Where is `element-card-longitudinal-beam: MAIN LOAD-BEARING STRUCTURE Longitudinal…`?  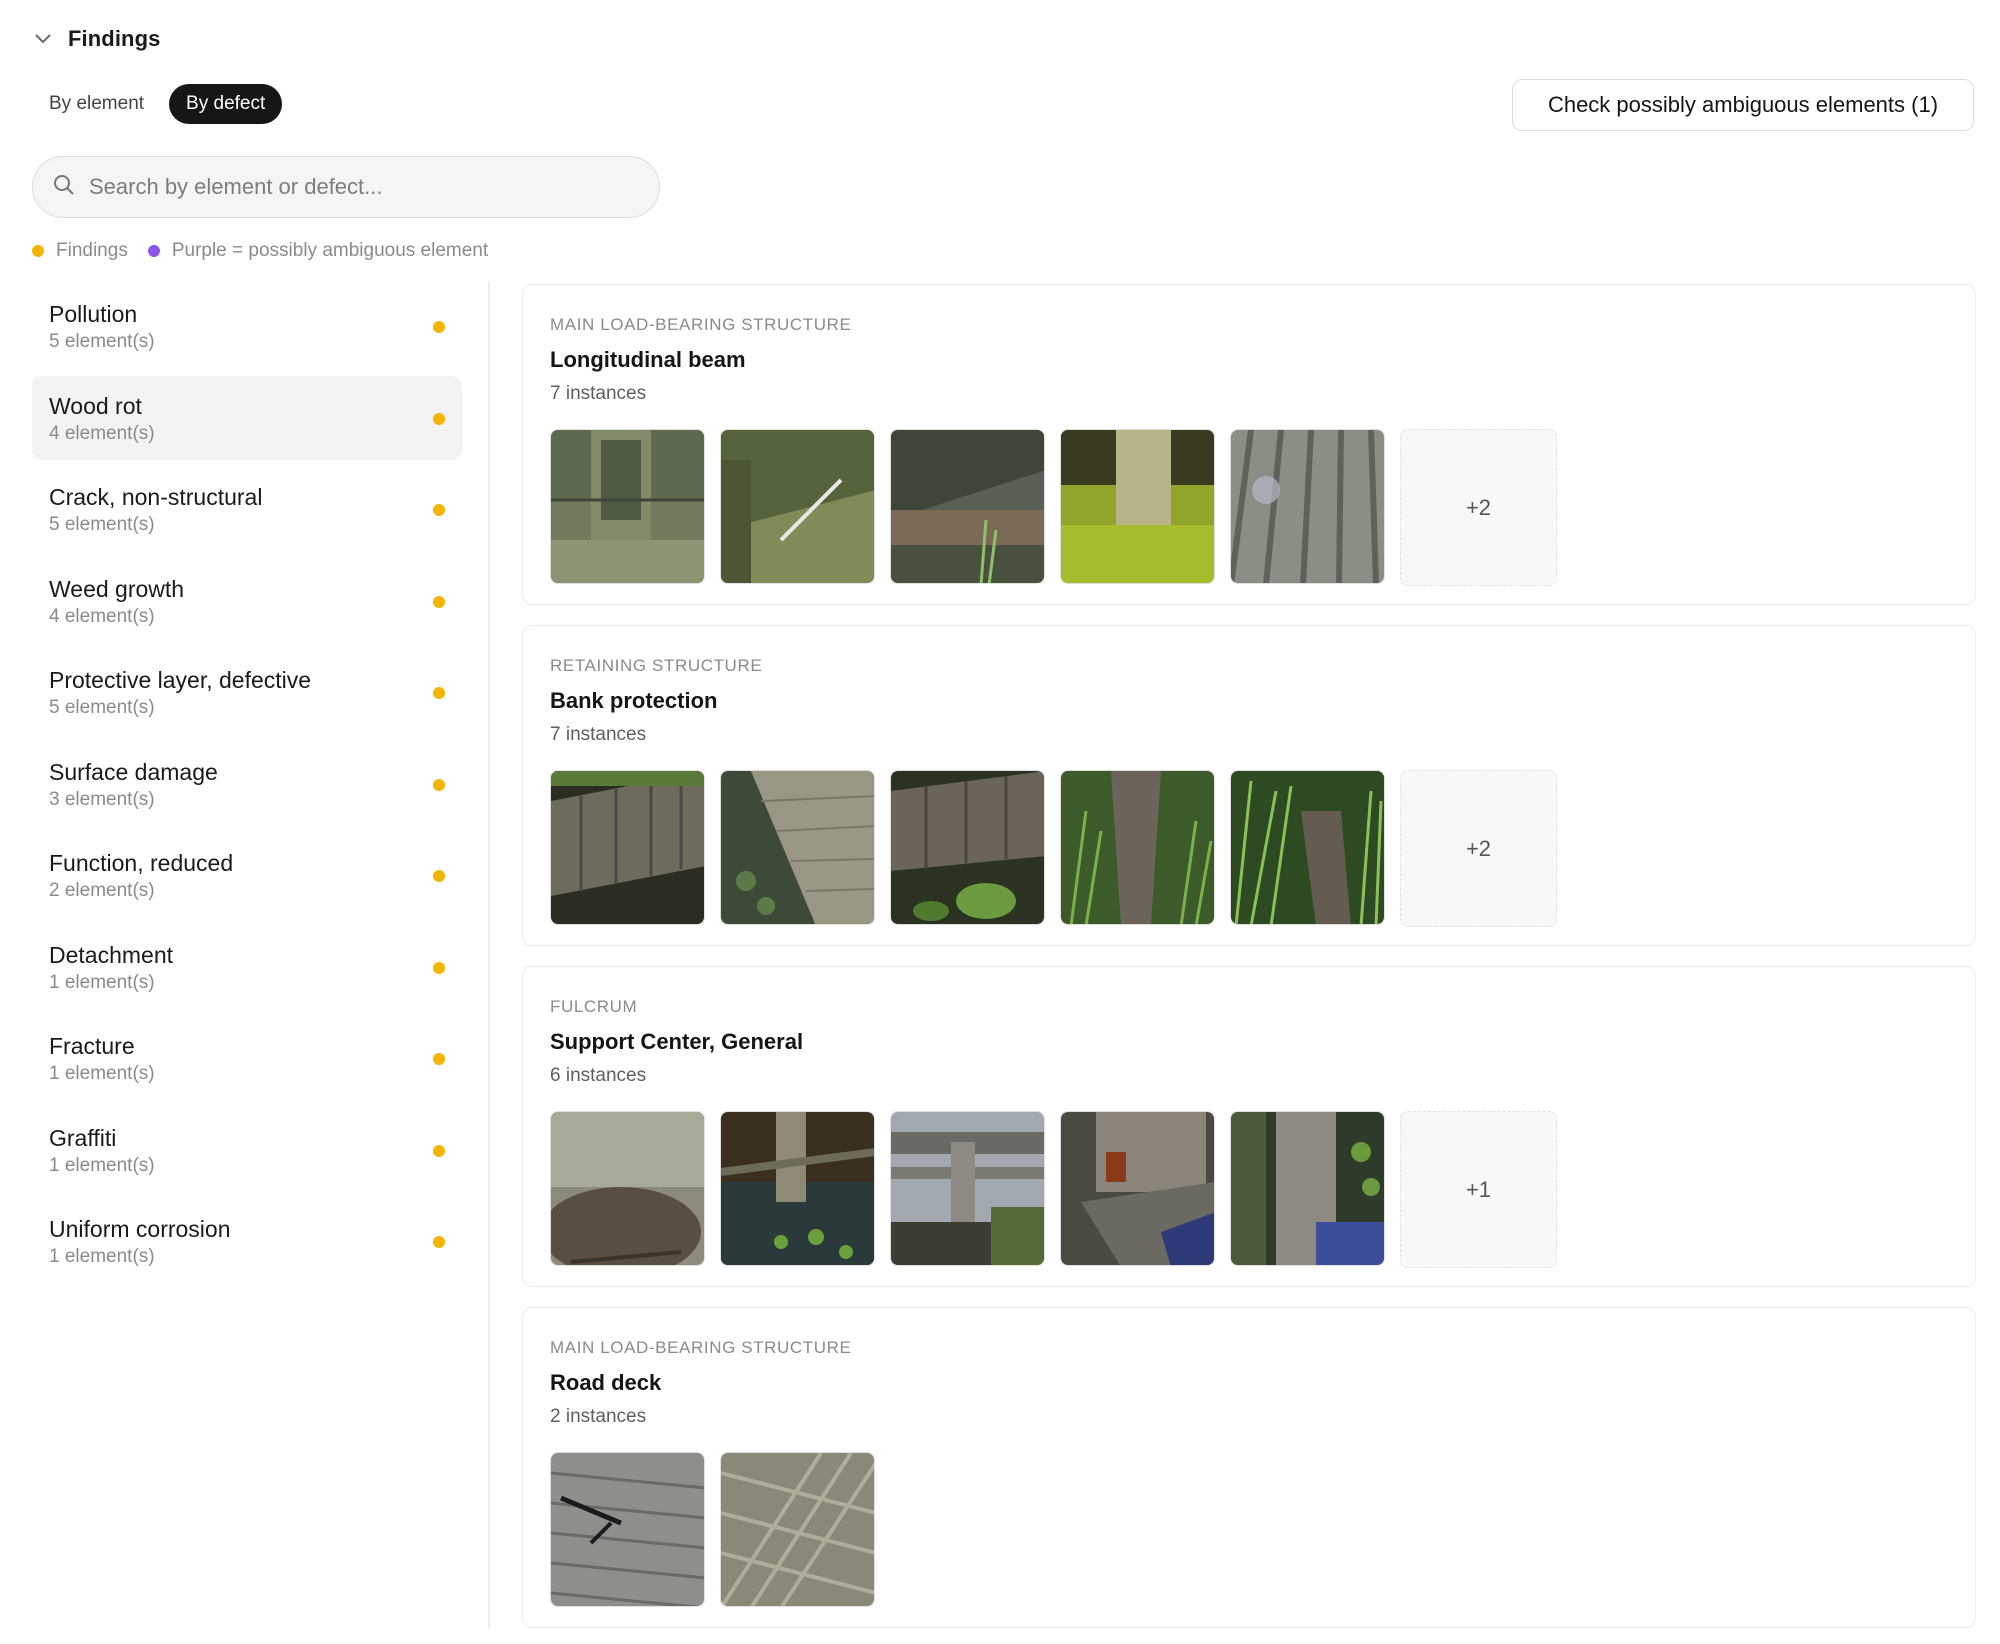 element-card-longitudinal-beam: MAIN LOAD-BEARING STRUCTURE Longitudinal… is located at coordinates (1249, 444).